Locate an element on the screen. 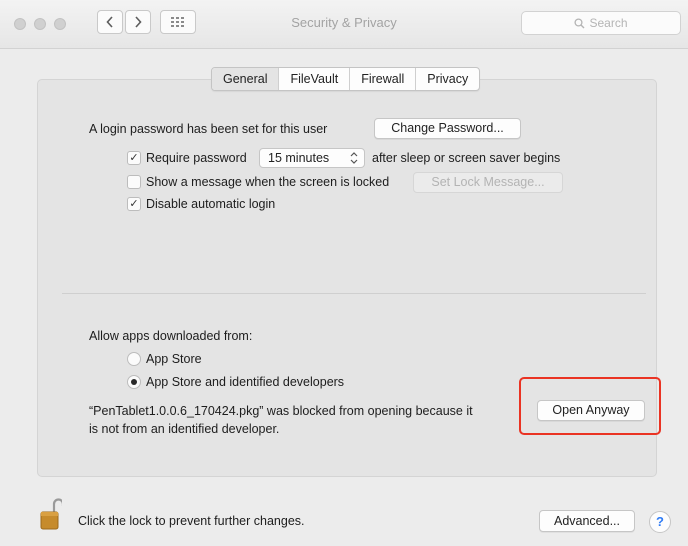 The image size is (688, 546). tab-privacy: Privacy is located at coordinates (447, 79).